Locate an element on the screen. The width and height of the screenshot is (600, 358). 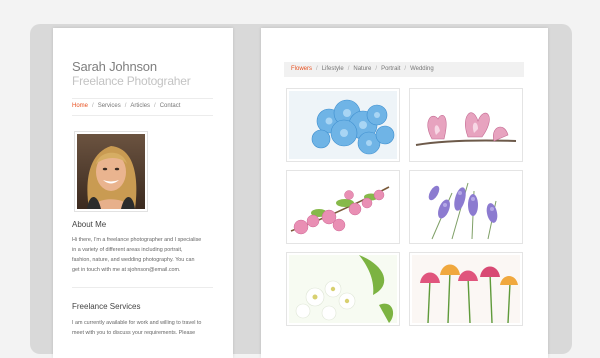
nav-services: Services is located at coordinates (109, 106).